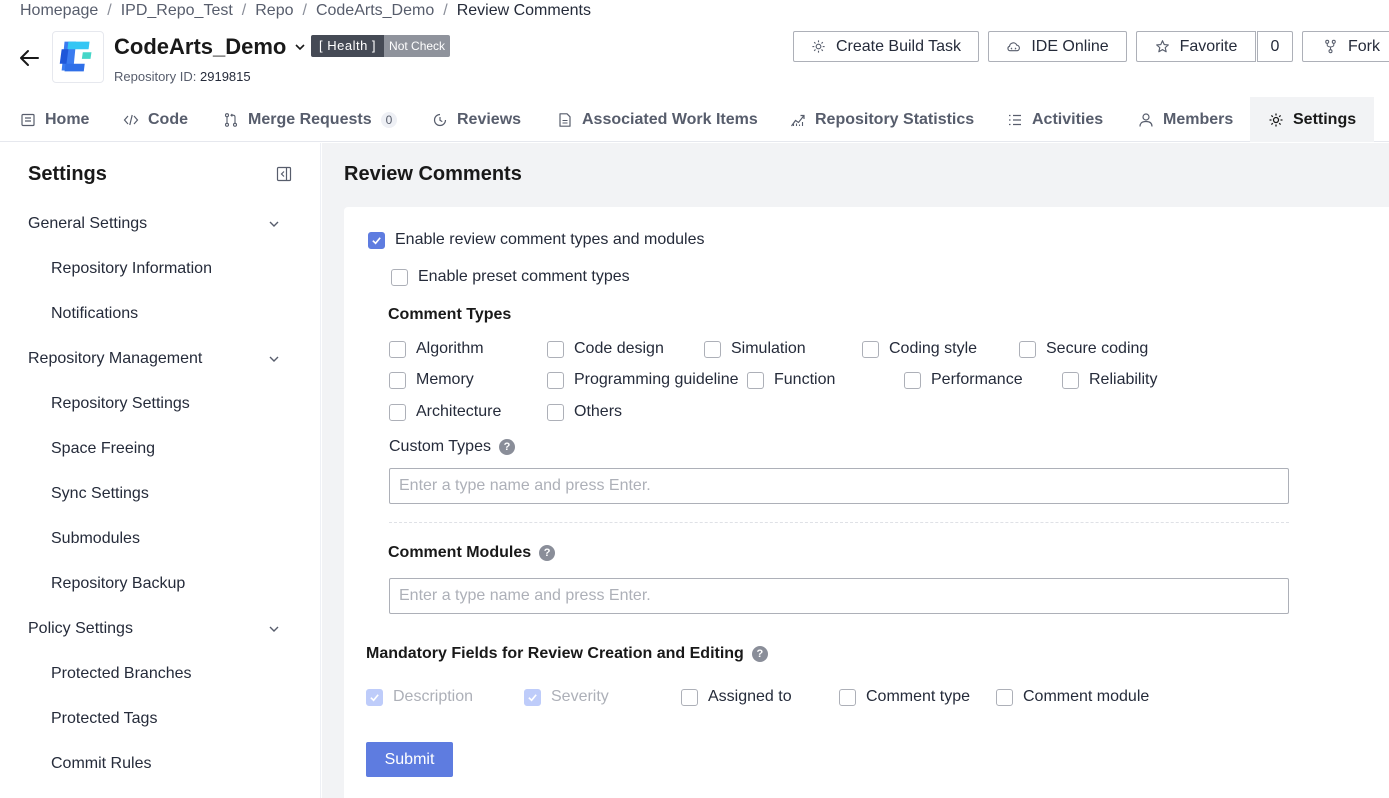  Describe the element at coordinates (472, 553) in the screenshot. I see `comment-modules-heading: Comment Modules ?` at that location.